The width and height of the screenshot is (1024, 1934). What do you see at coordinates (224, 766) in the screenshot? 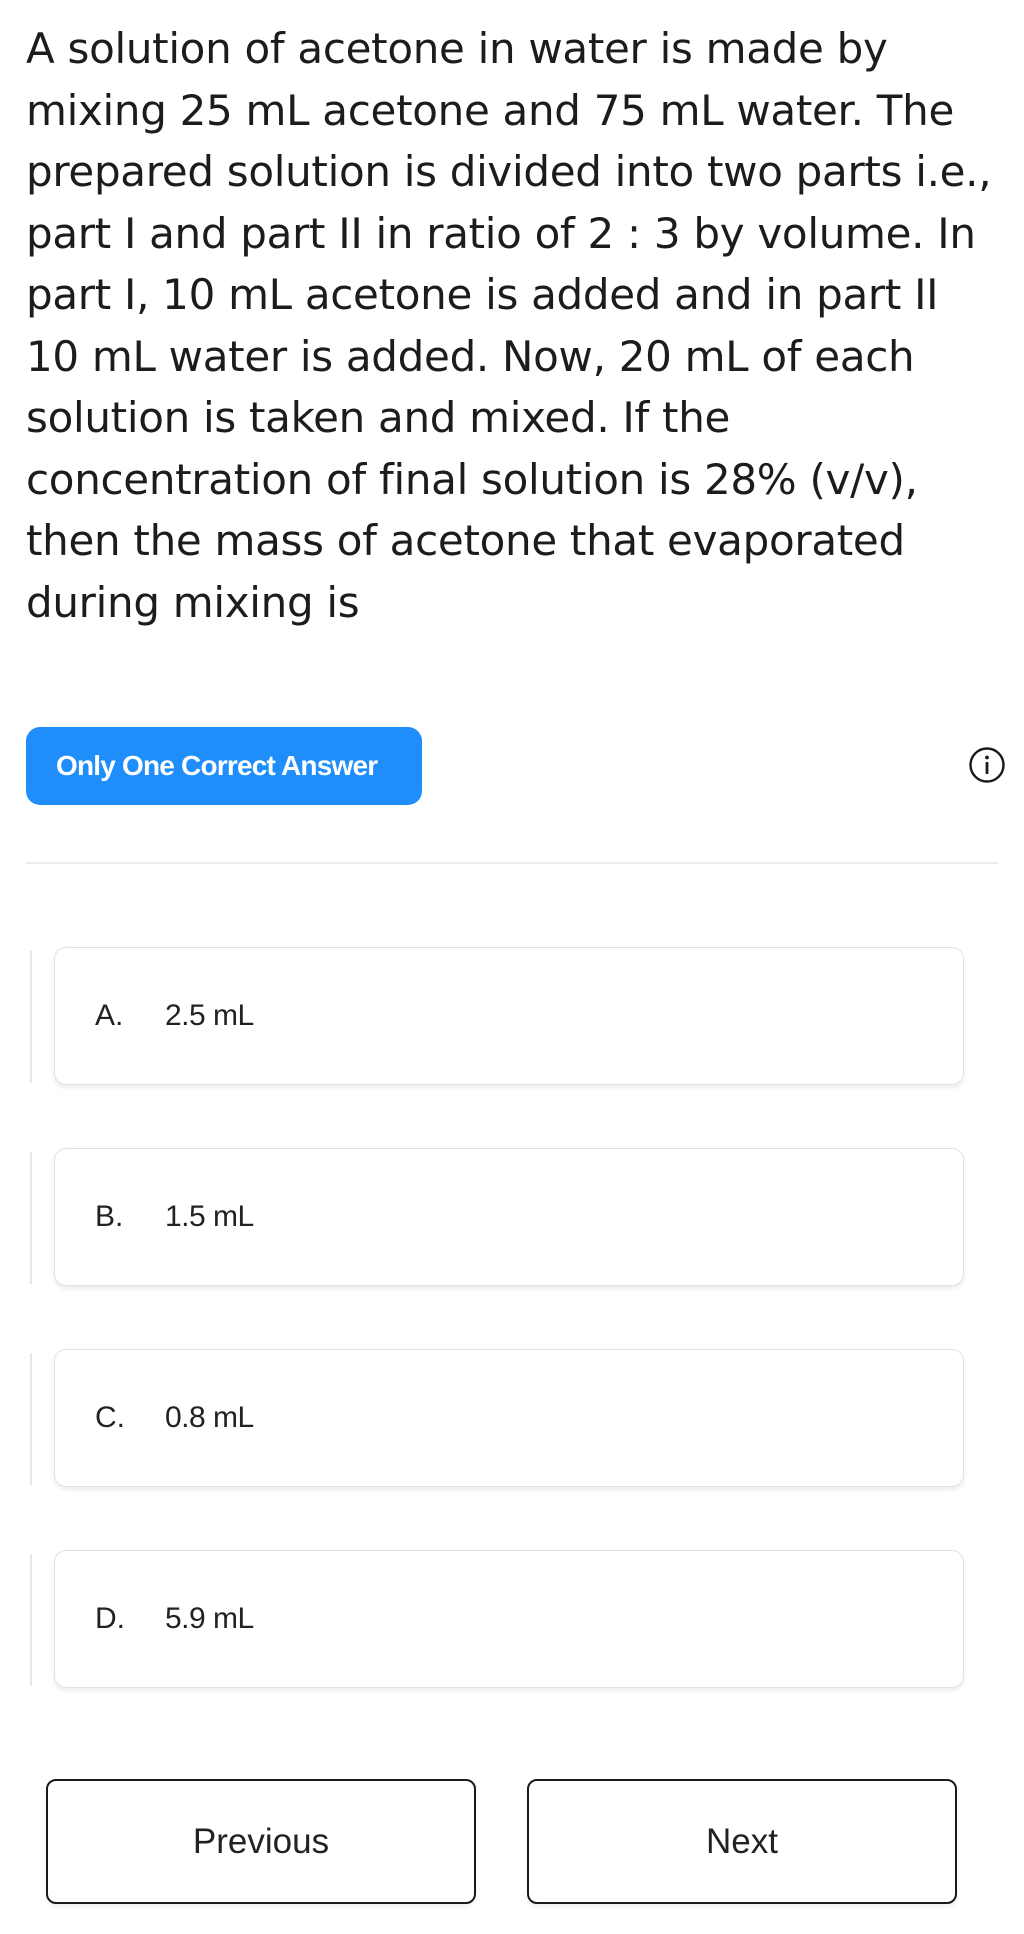
I see `question-type-badge: Only One Correct Answer` at bounding box center [224, 766].